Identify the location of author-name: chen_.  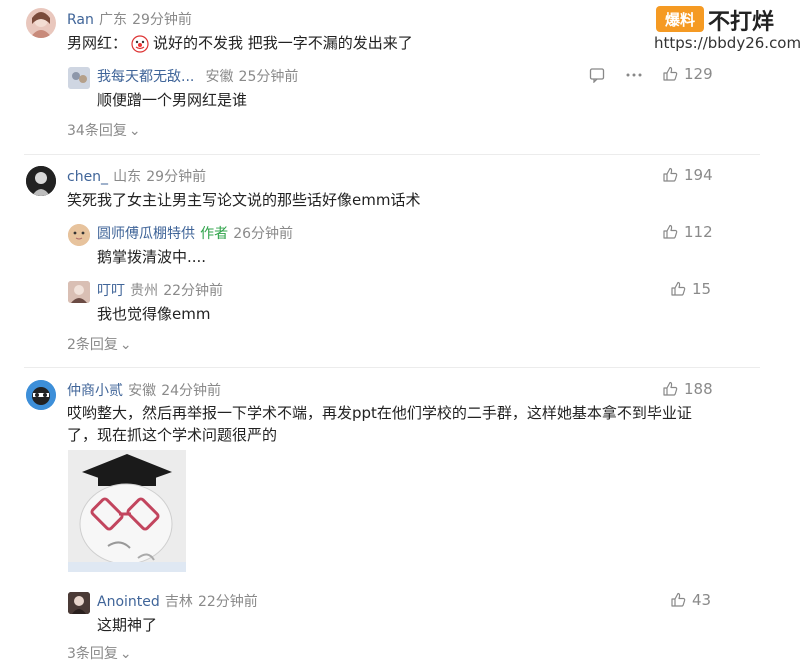
(87, 177).